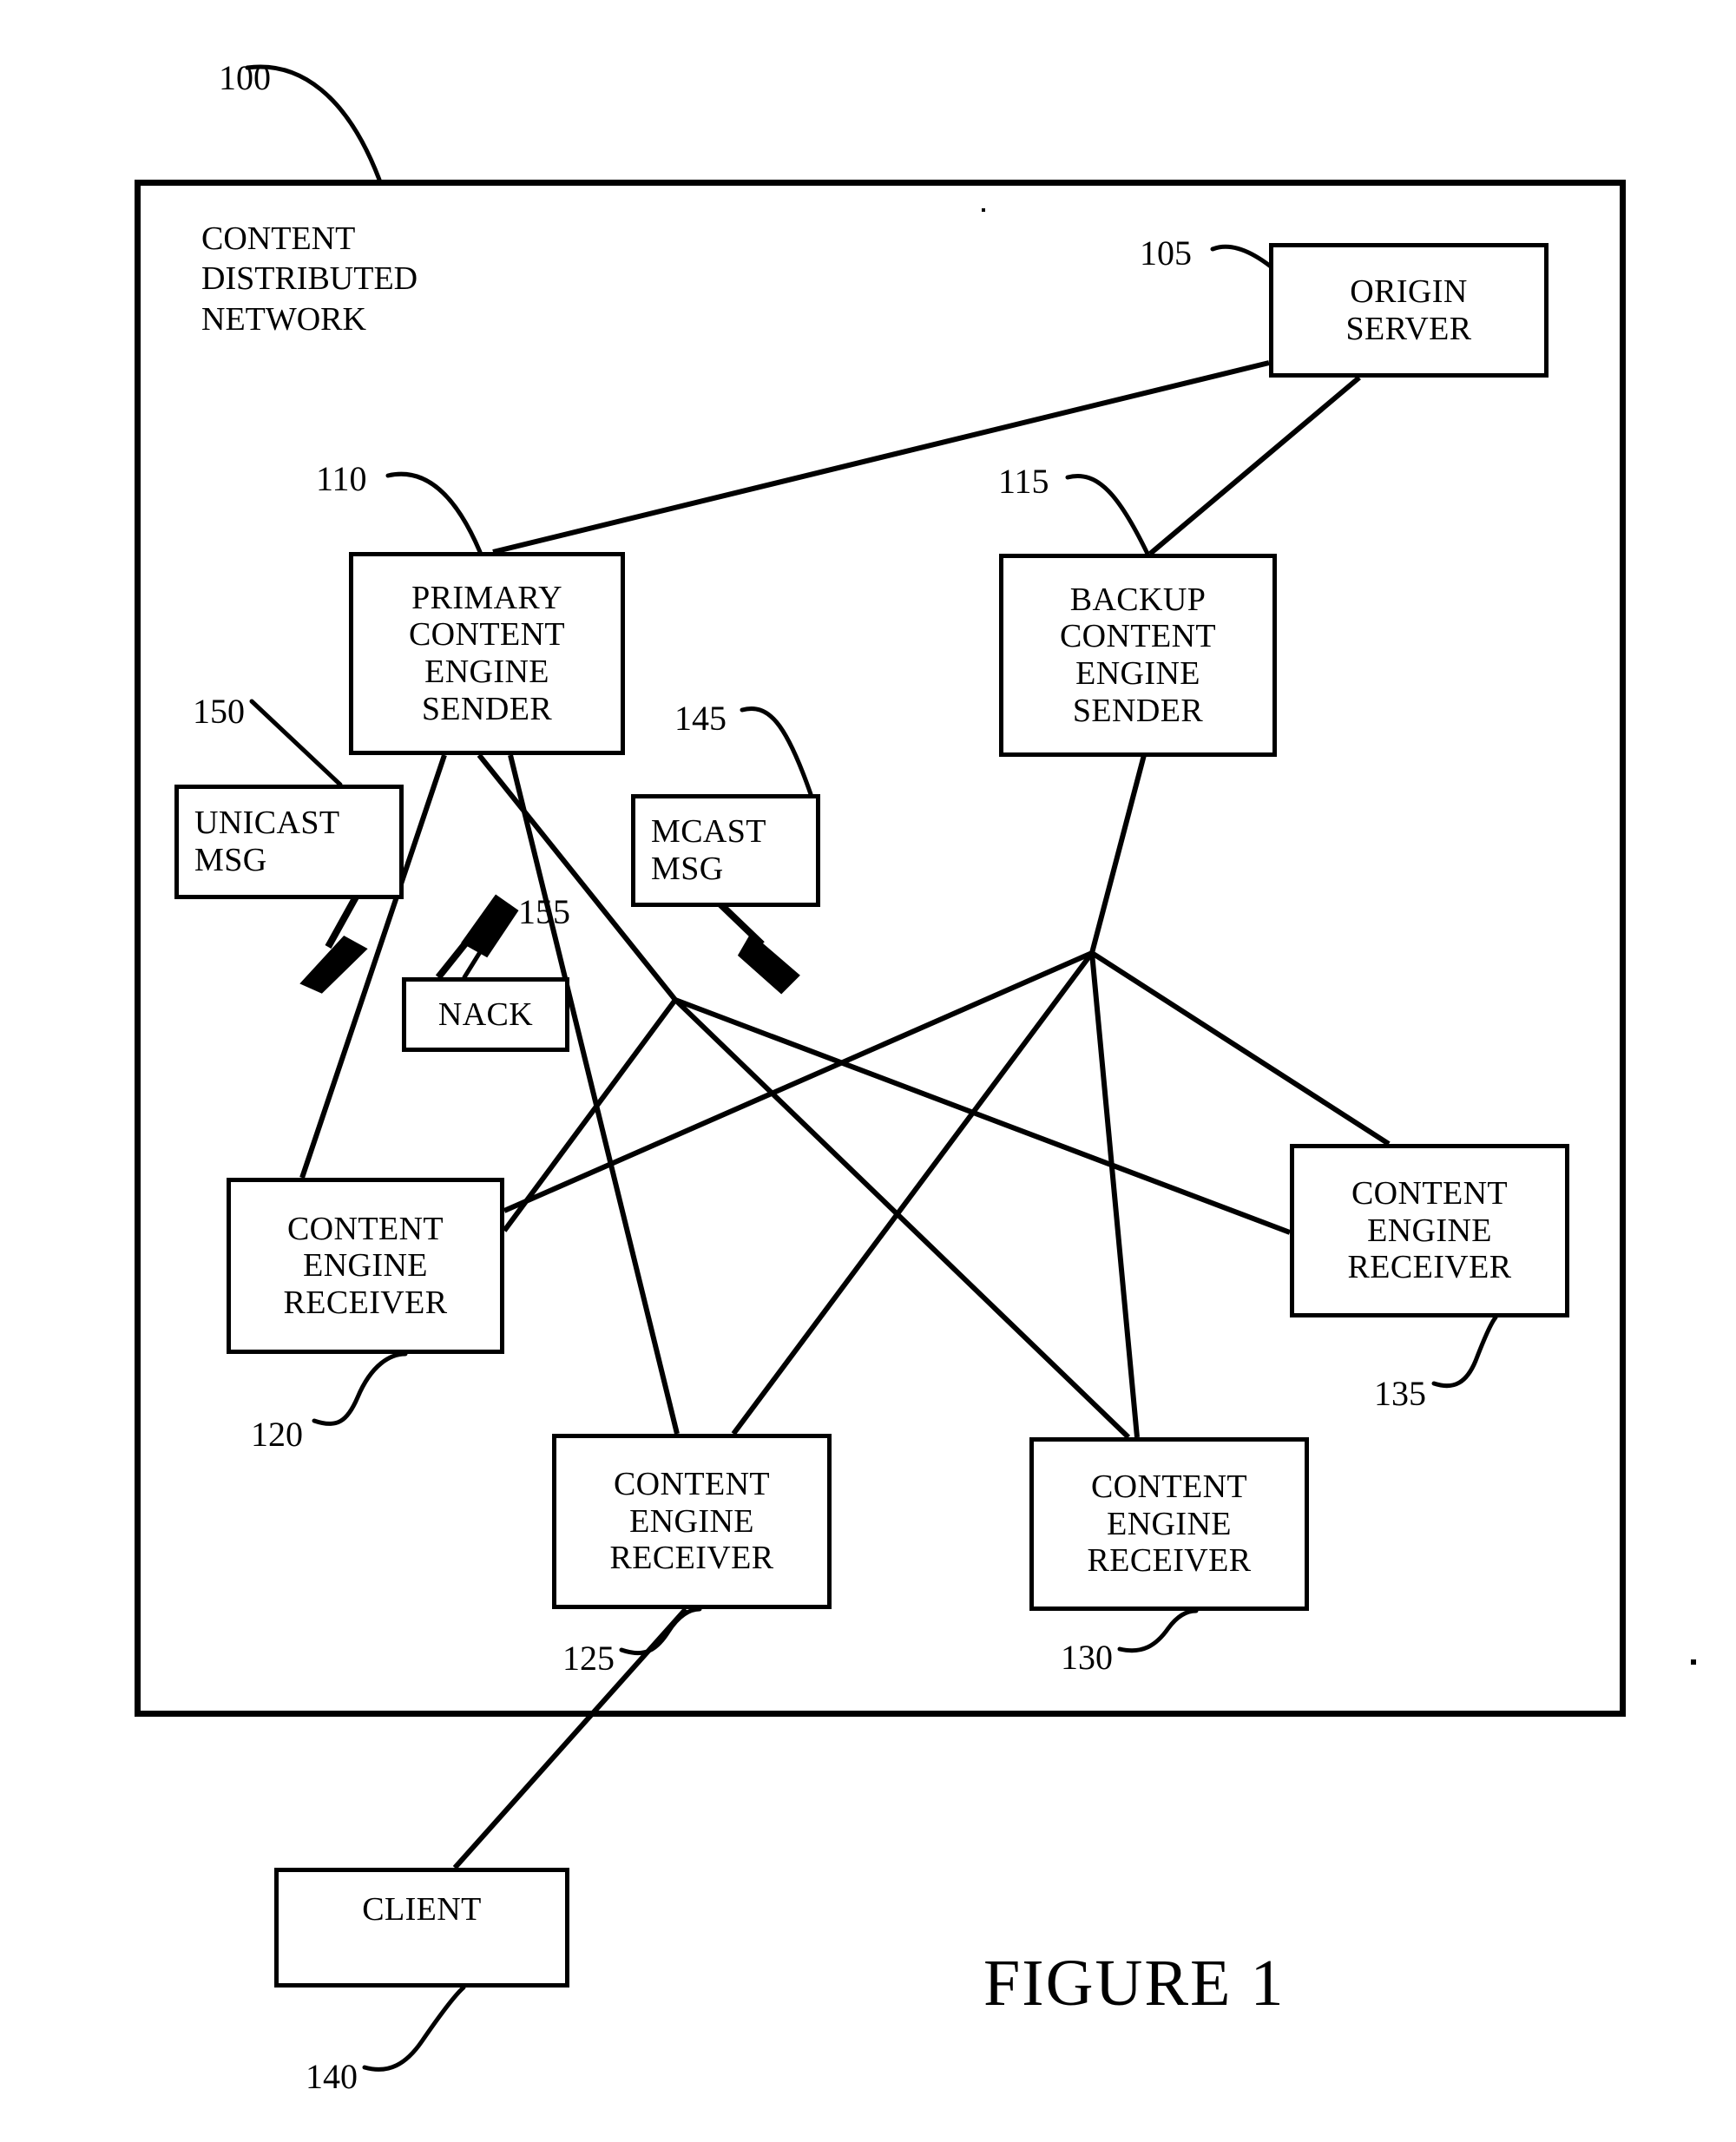 Image resolution: width=1736 pixels, height=2142 pixels. I want to click on reference-numeral-105: 105, so click(1166, 253).